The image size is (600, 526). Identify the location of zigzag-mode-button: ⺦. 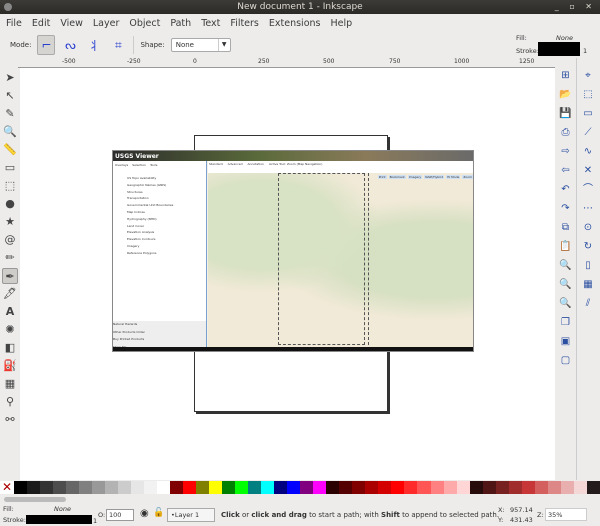
(94, 45).